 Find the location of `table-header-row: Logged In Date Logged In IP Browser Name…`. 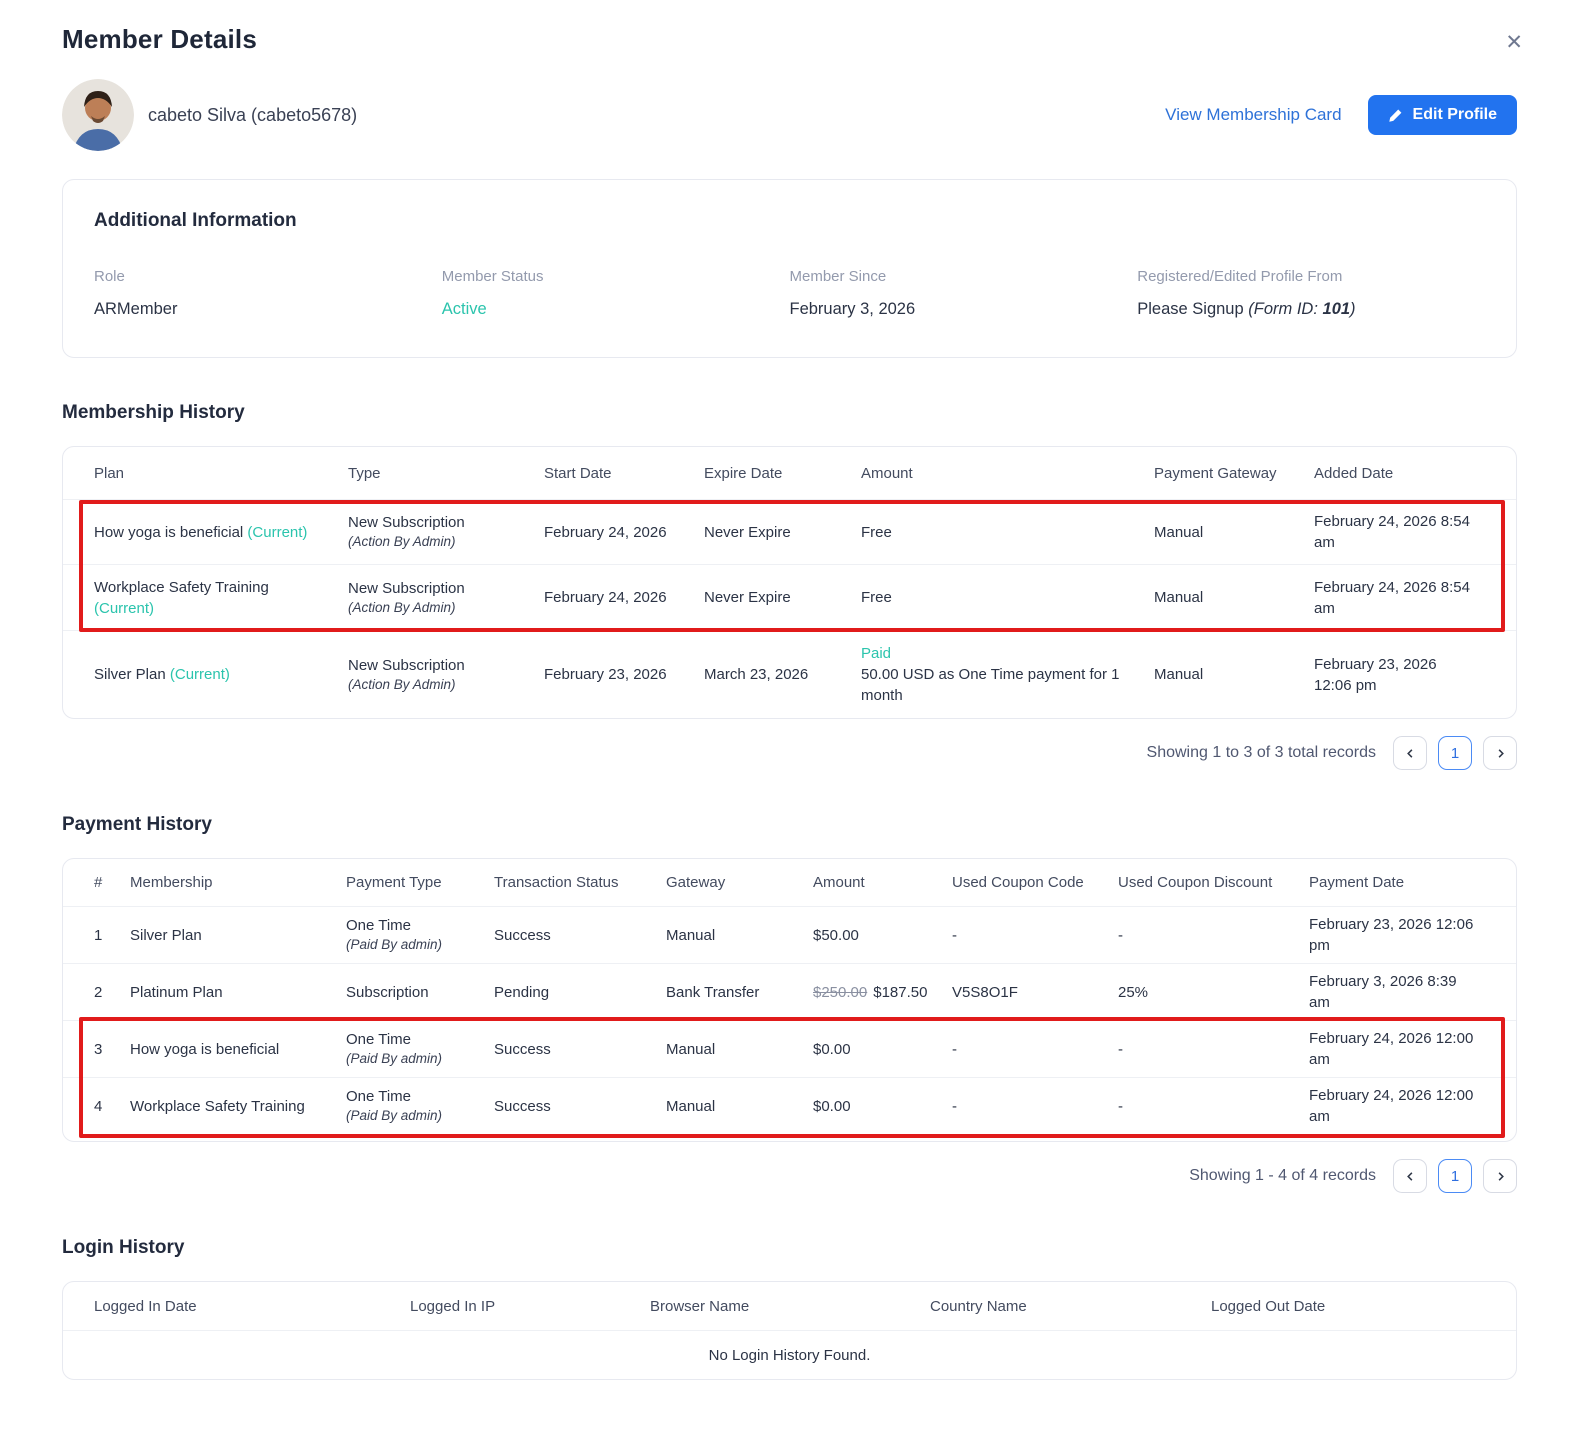

table-header-row: Logged In Date Logged In IP Browser Name… is located at coordinates (789, 1306).